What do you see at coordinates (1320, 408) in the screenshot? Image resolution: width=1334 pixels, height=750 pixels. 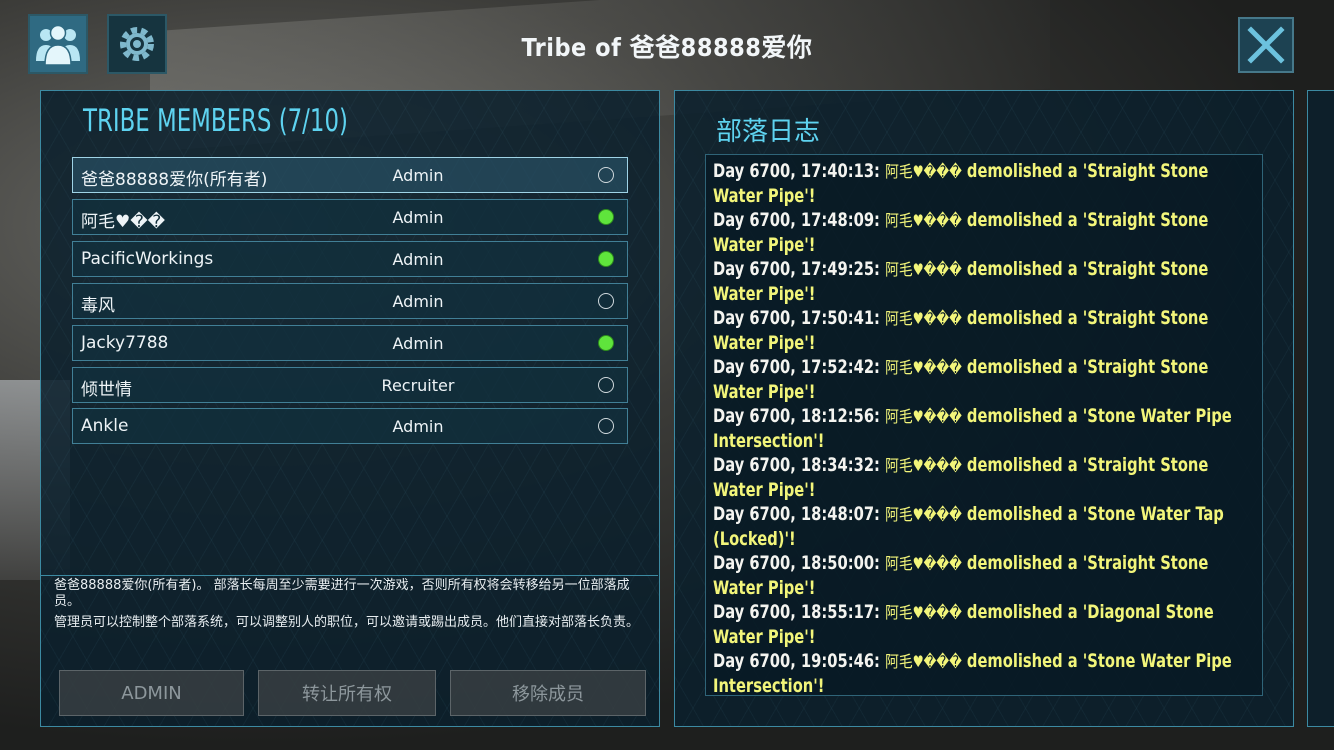 I see `adjacent-panel-edge` at bounding box center [1320, 408].